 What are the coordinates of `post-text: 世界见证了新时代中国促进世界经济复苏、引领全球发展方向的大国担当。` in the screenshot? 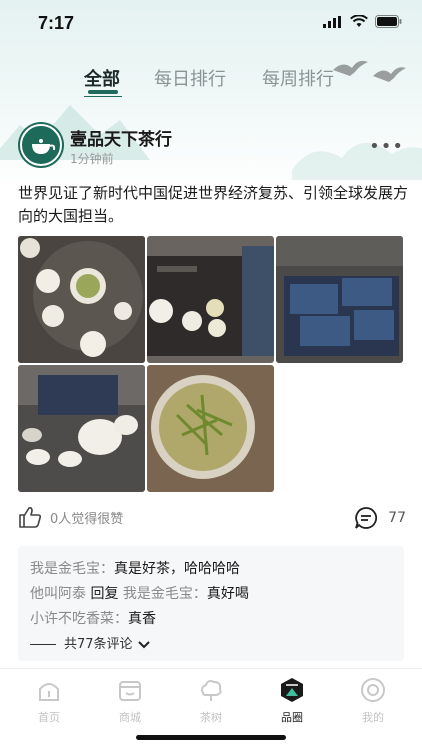 It's located at (213, 204).